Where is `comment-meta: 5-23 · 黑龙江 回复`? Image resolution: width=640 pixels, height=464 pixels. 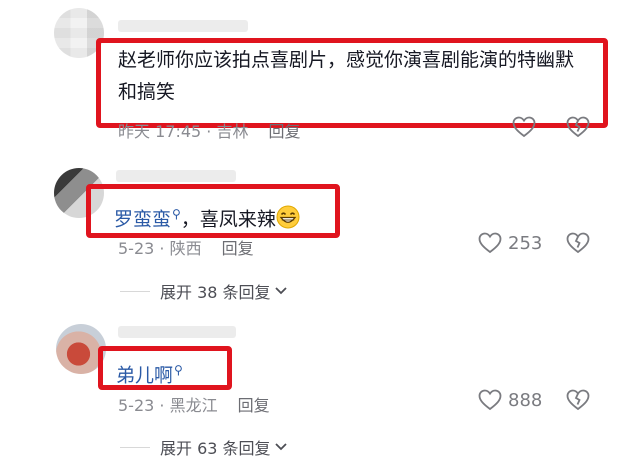 comment-meta: 5-23 · 黑龙江 回复 is located at coordinates (194, 404).